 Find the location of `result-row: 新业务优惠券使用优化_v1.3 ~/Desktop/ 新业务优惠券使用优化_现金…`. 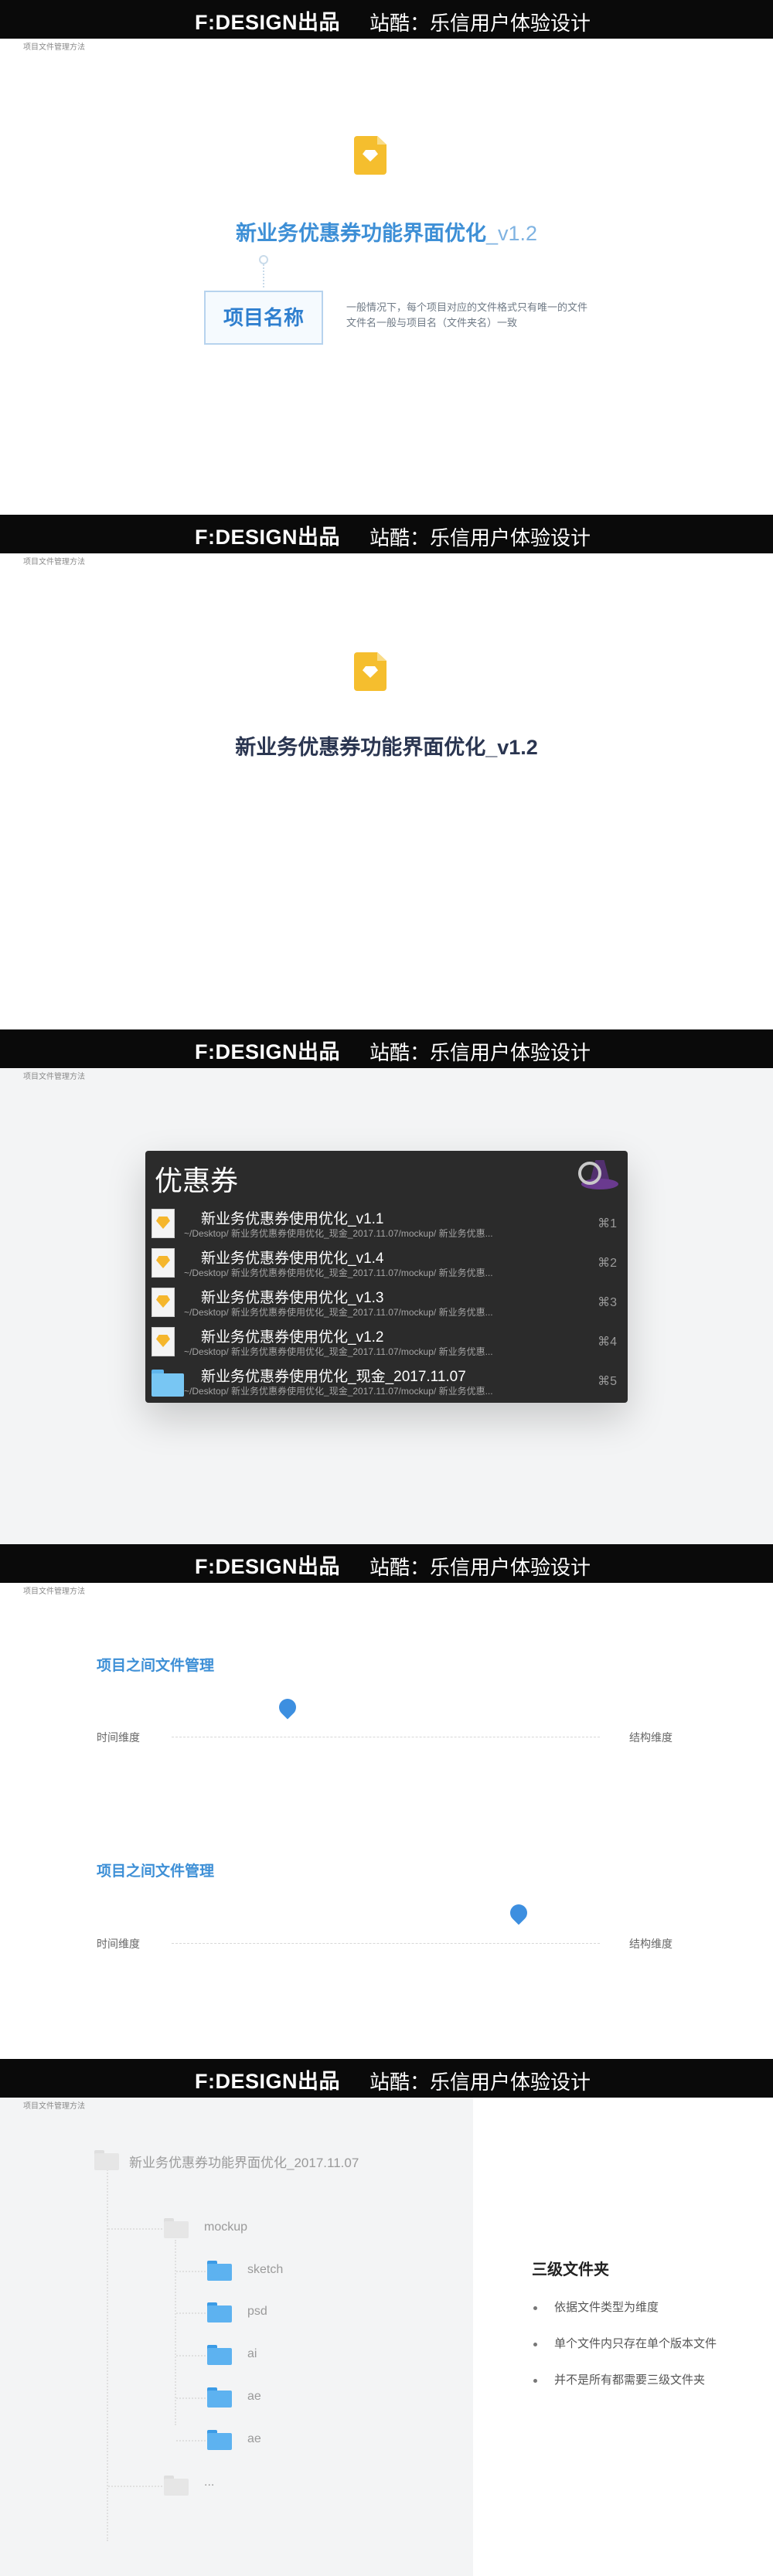

result-row: 新业务优惠券使用优化_v1.3 ~/Desktop/ 新业务优惠券使用优化_现金… is located at coordinates (386, 1302).